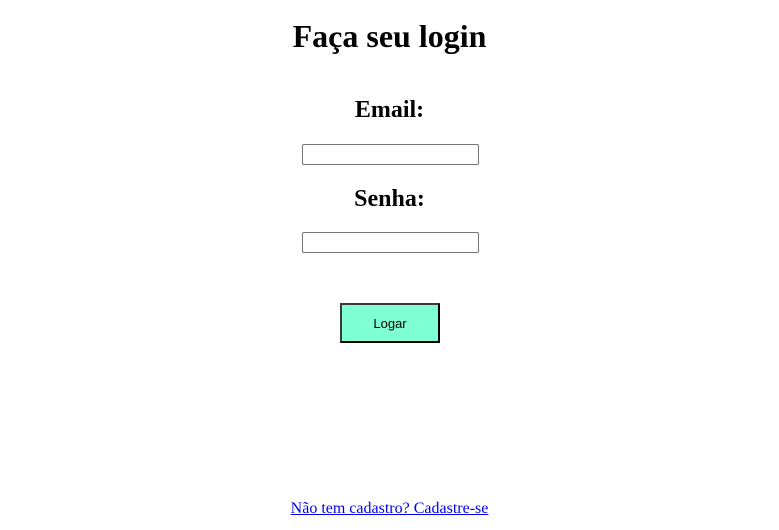 The height and width of the screenshot is (530, 779). What do you see at coordinates (390, 242) in the screenshot?
I see `password-field` at bounding box center [390, 242].